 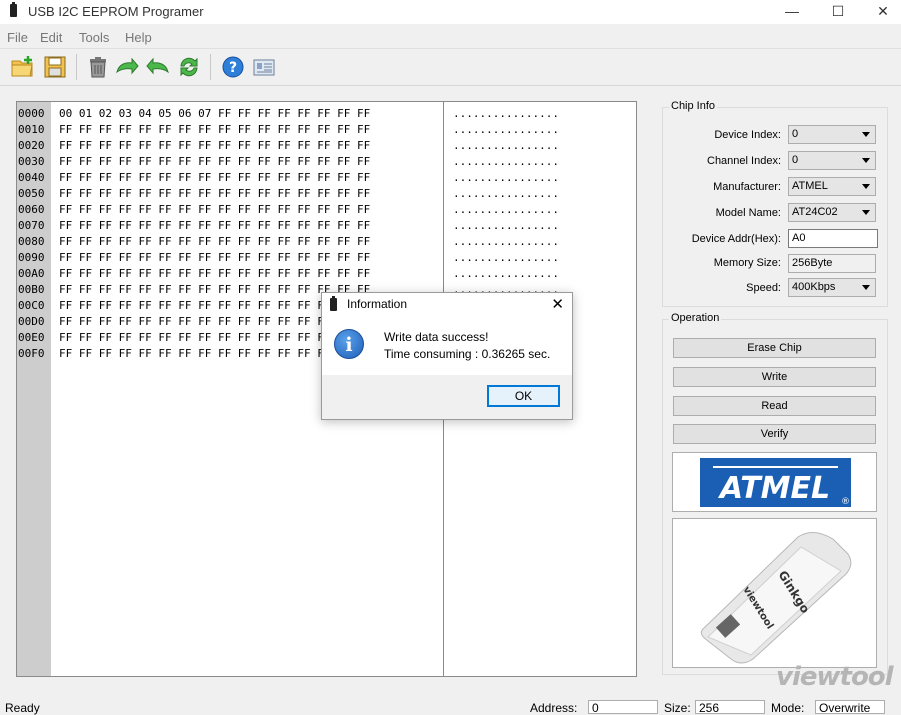 What do you see at coordinates (31, 257) in the screenshot?
I see `hex-address: 0090` at bounding box center [31, 257].